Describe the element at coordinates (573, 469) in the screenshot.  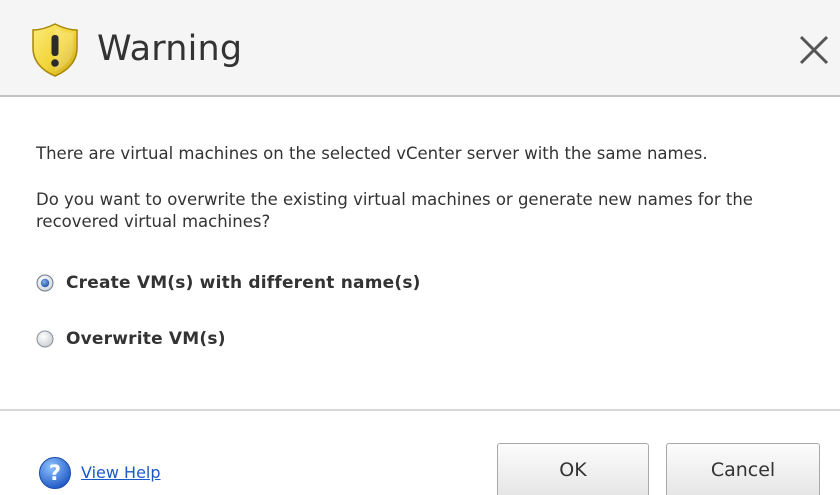
I see `ok-button: OK` at that location.